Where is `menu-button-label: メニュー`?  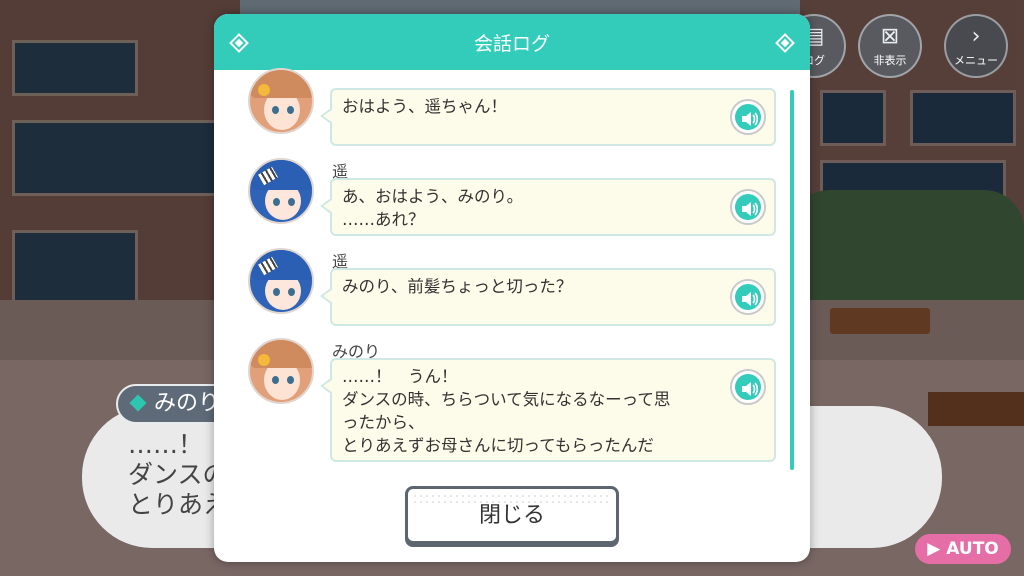 menu-button-label: メニュー is located at coordinates (976, 60).